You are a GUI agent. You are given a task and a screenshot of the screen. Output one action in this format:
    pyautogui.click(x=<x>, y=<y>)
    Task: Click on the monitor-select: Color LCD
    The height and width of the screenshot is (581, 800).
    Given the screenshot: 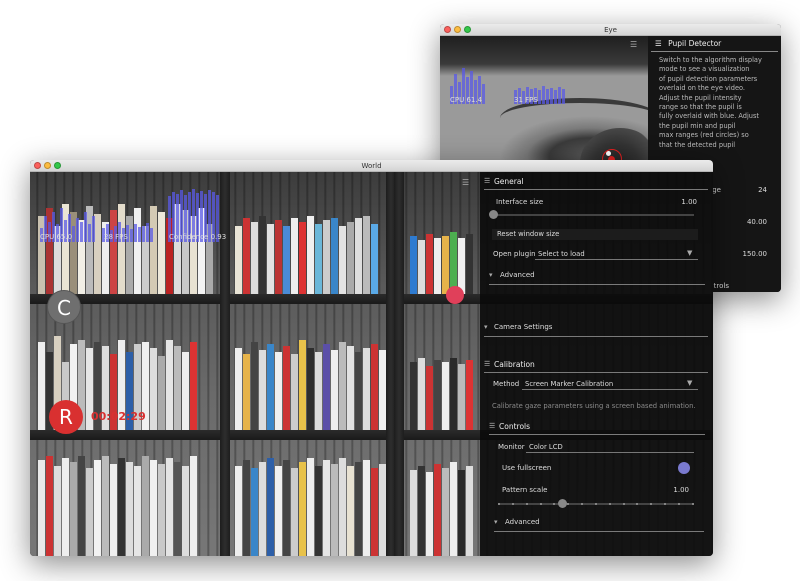 What is the action you would take?
    pyautogui.click(x=610, y=447)
    